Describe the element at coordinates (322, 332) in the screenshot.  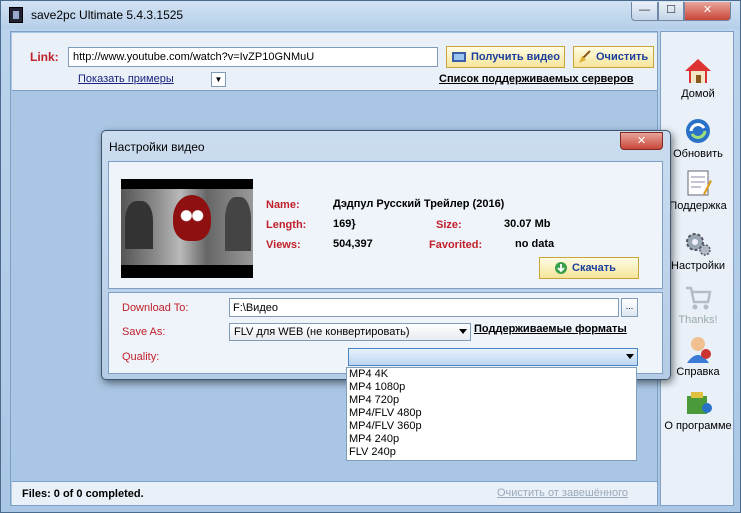
I see `save-as-value: FLV для WEB (не конвертировать)` at that location.